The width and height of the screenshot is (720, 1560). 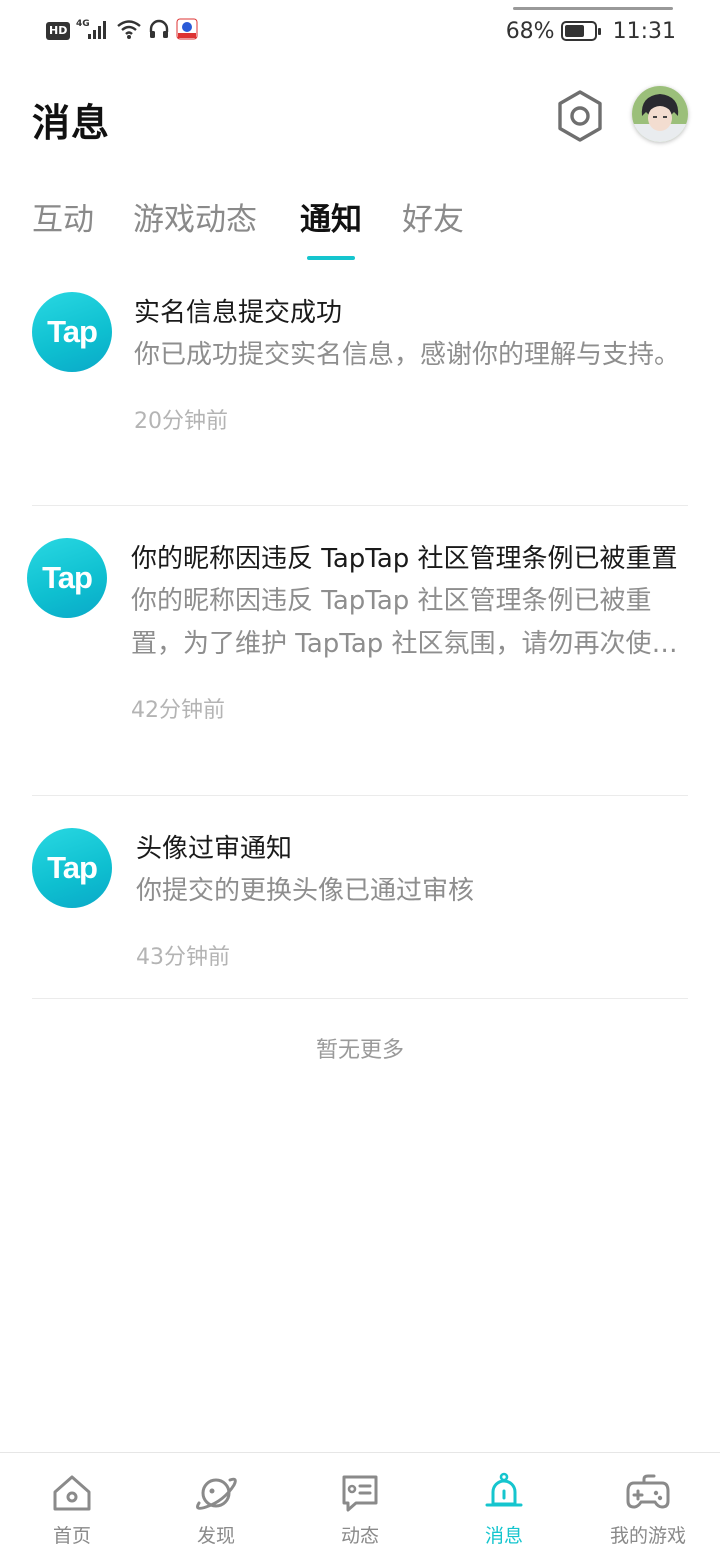 I want to click on status-bar: HD 4G 68% 11:31, so click(x=360, y=31).